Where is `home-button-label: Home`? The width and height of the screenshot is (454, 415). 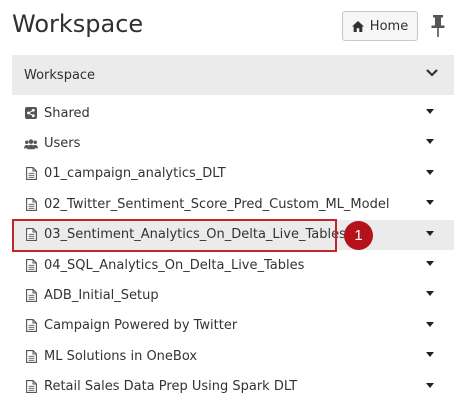
home-button-label: Home is located at coordinates (389, 26).